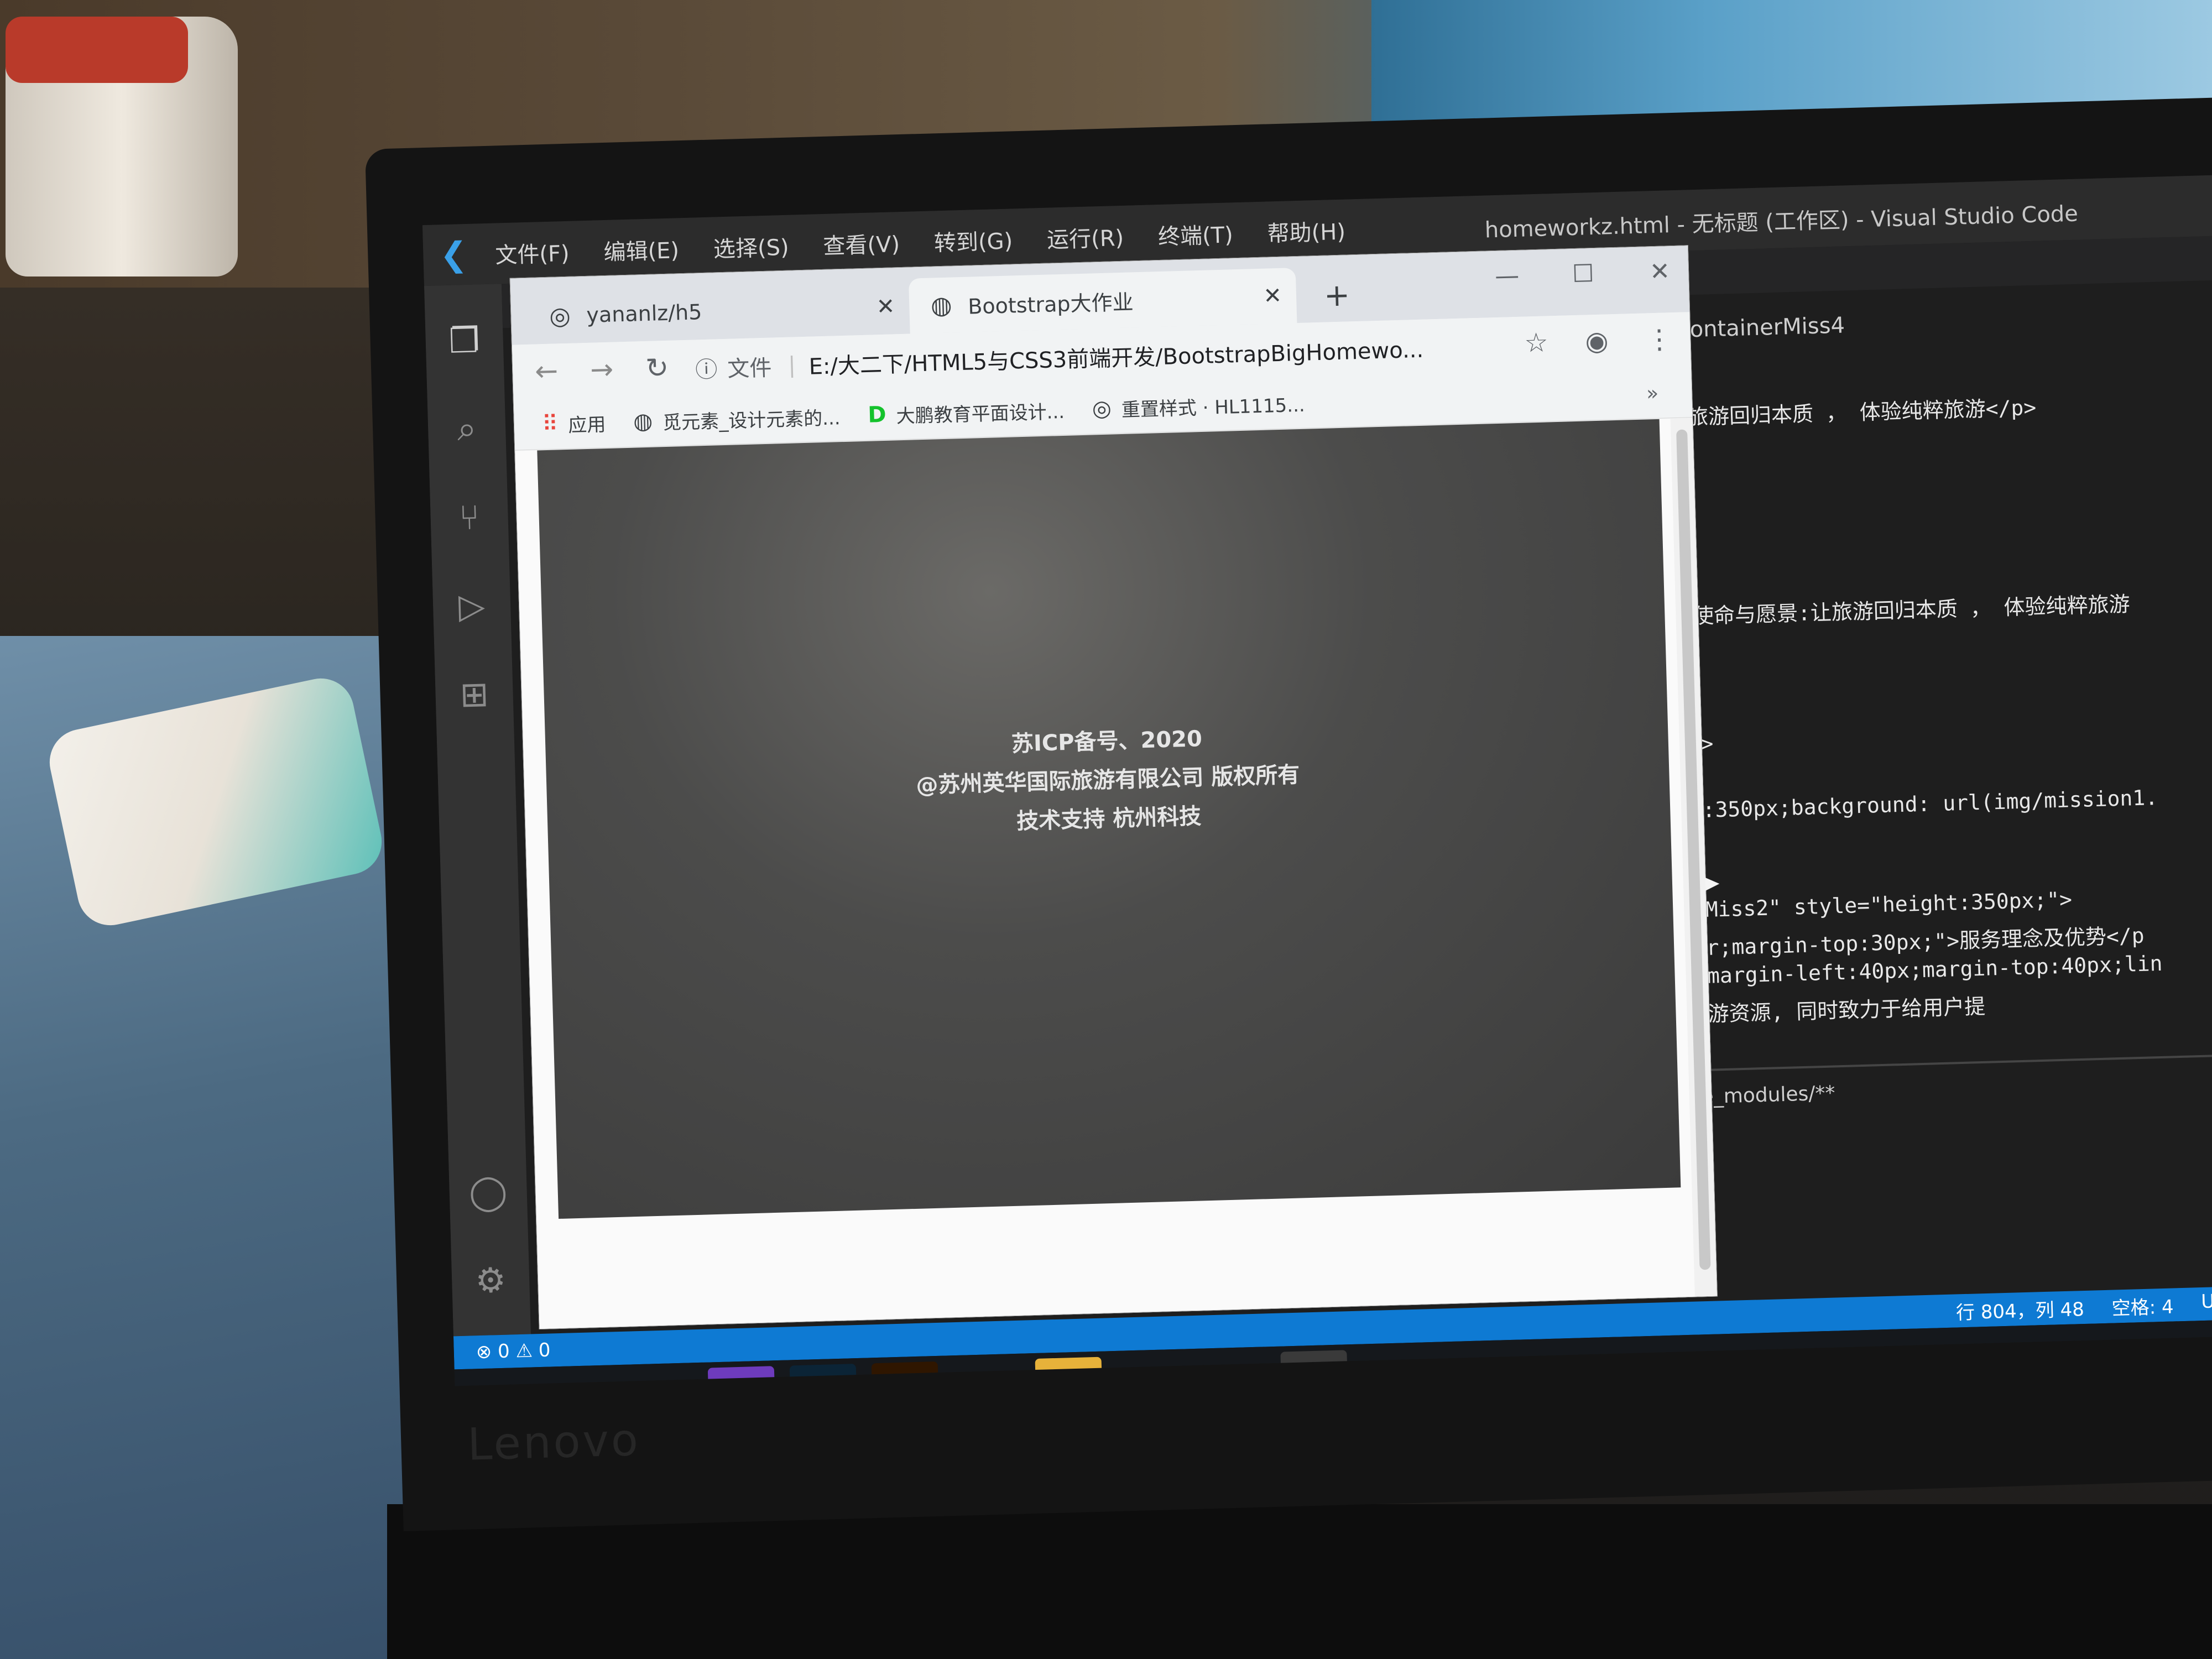 This screenshot has width=2212, height=1659. I want to click on problems-indicator: ⊗ 0 ⚠ 0, so click(513, 1351).